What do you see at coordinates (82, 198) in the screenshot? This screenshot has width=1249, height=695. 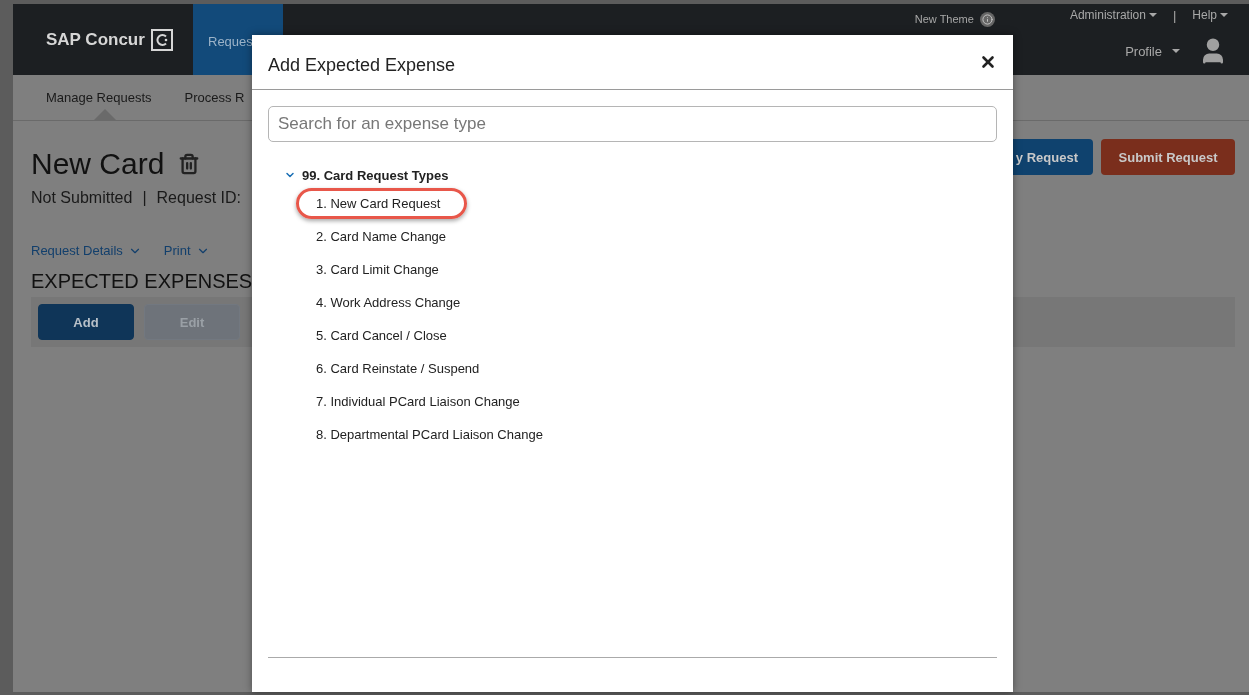 I see `request-status: Not Submitted` at bounding box center [82, 198].